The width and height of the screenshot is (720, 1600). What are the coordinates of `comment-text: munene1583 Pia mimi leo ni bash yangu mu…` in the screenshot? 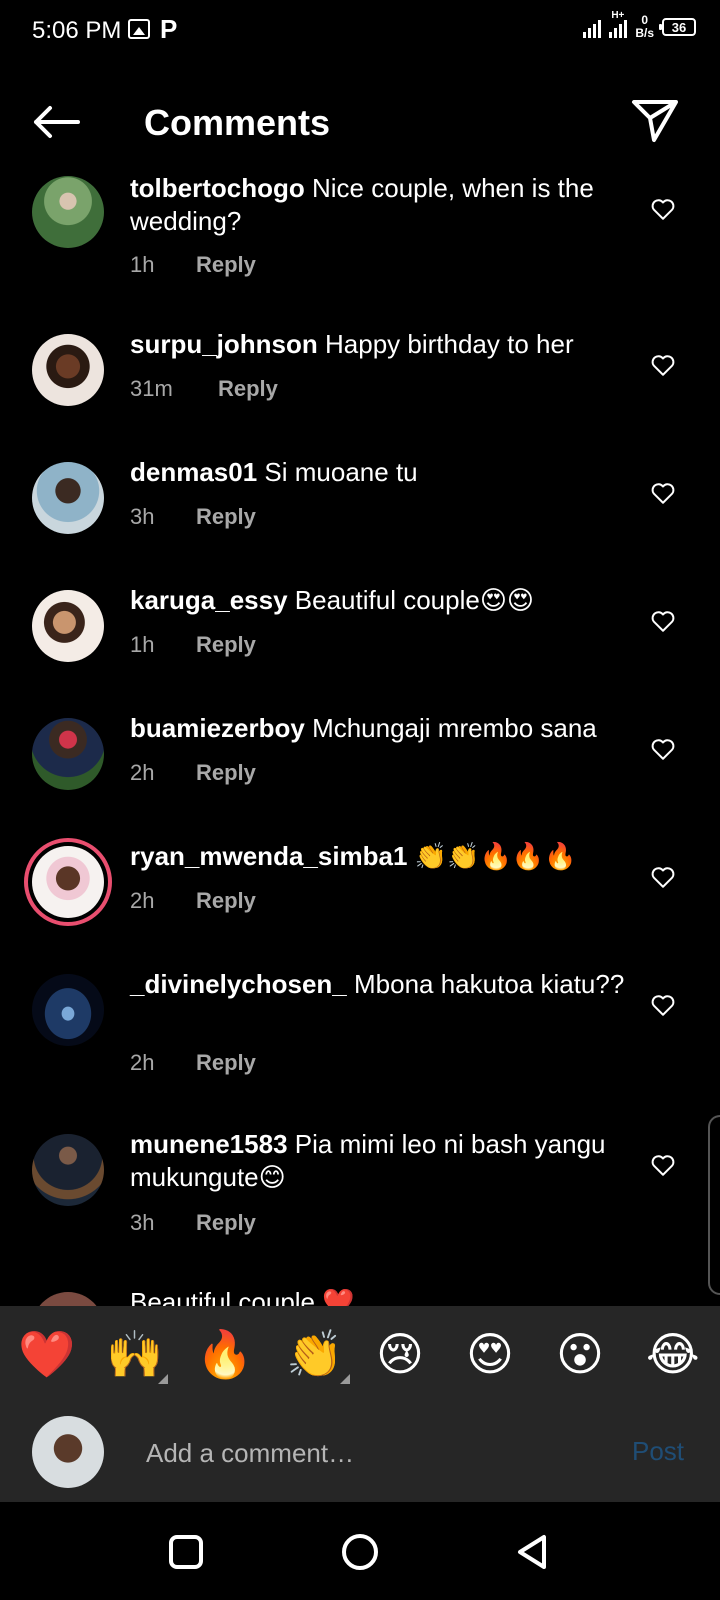 It's located at (380, 1161).